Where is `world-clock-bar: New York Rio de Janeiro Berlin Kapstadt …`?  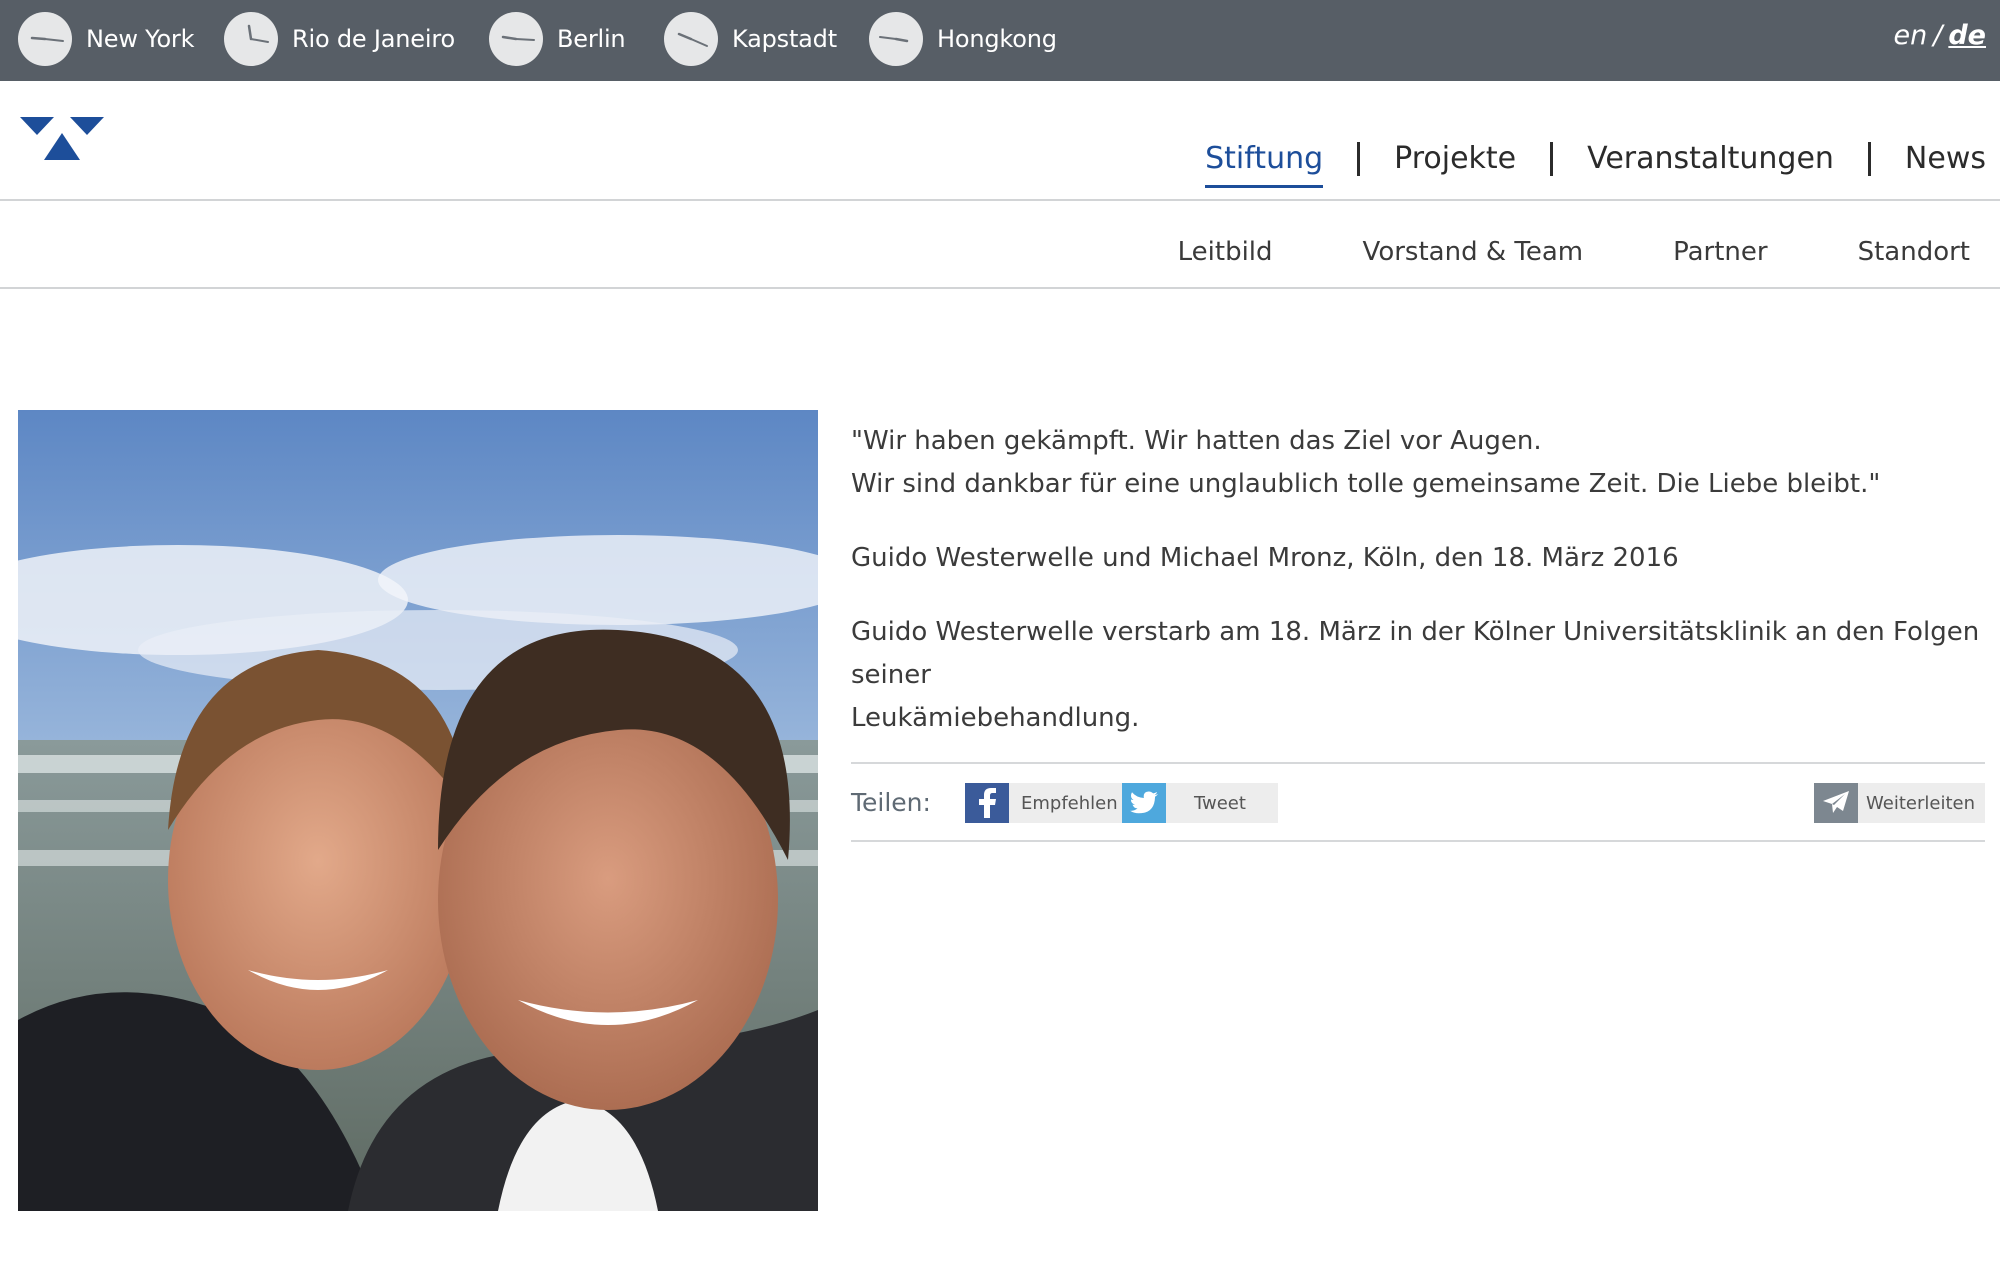 world-clock-bar: New York Rio de Janeiro Berlin Kapstadt … is located at coordinates (1000, 40).